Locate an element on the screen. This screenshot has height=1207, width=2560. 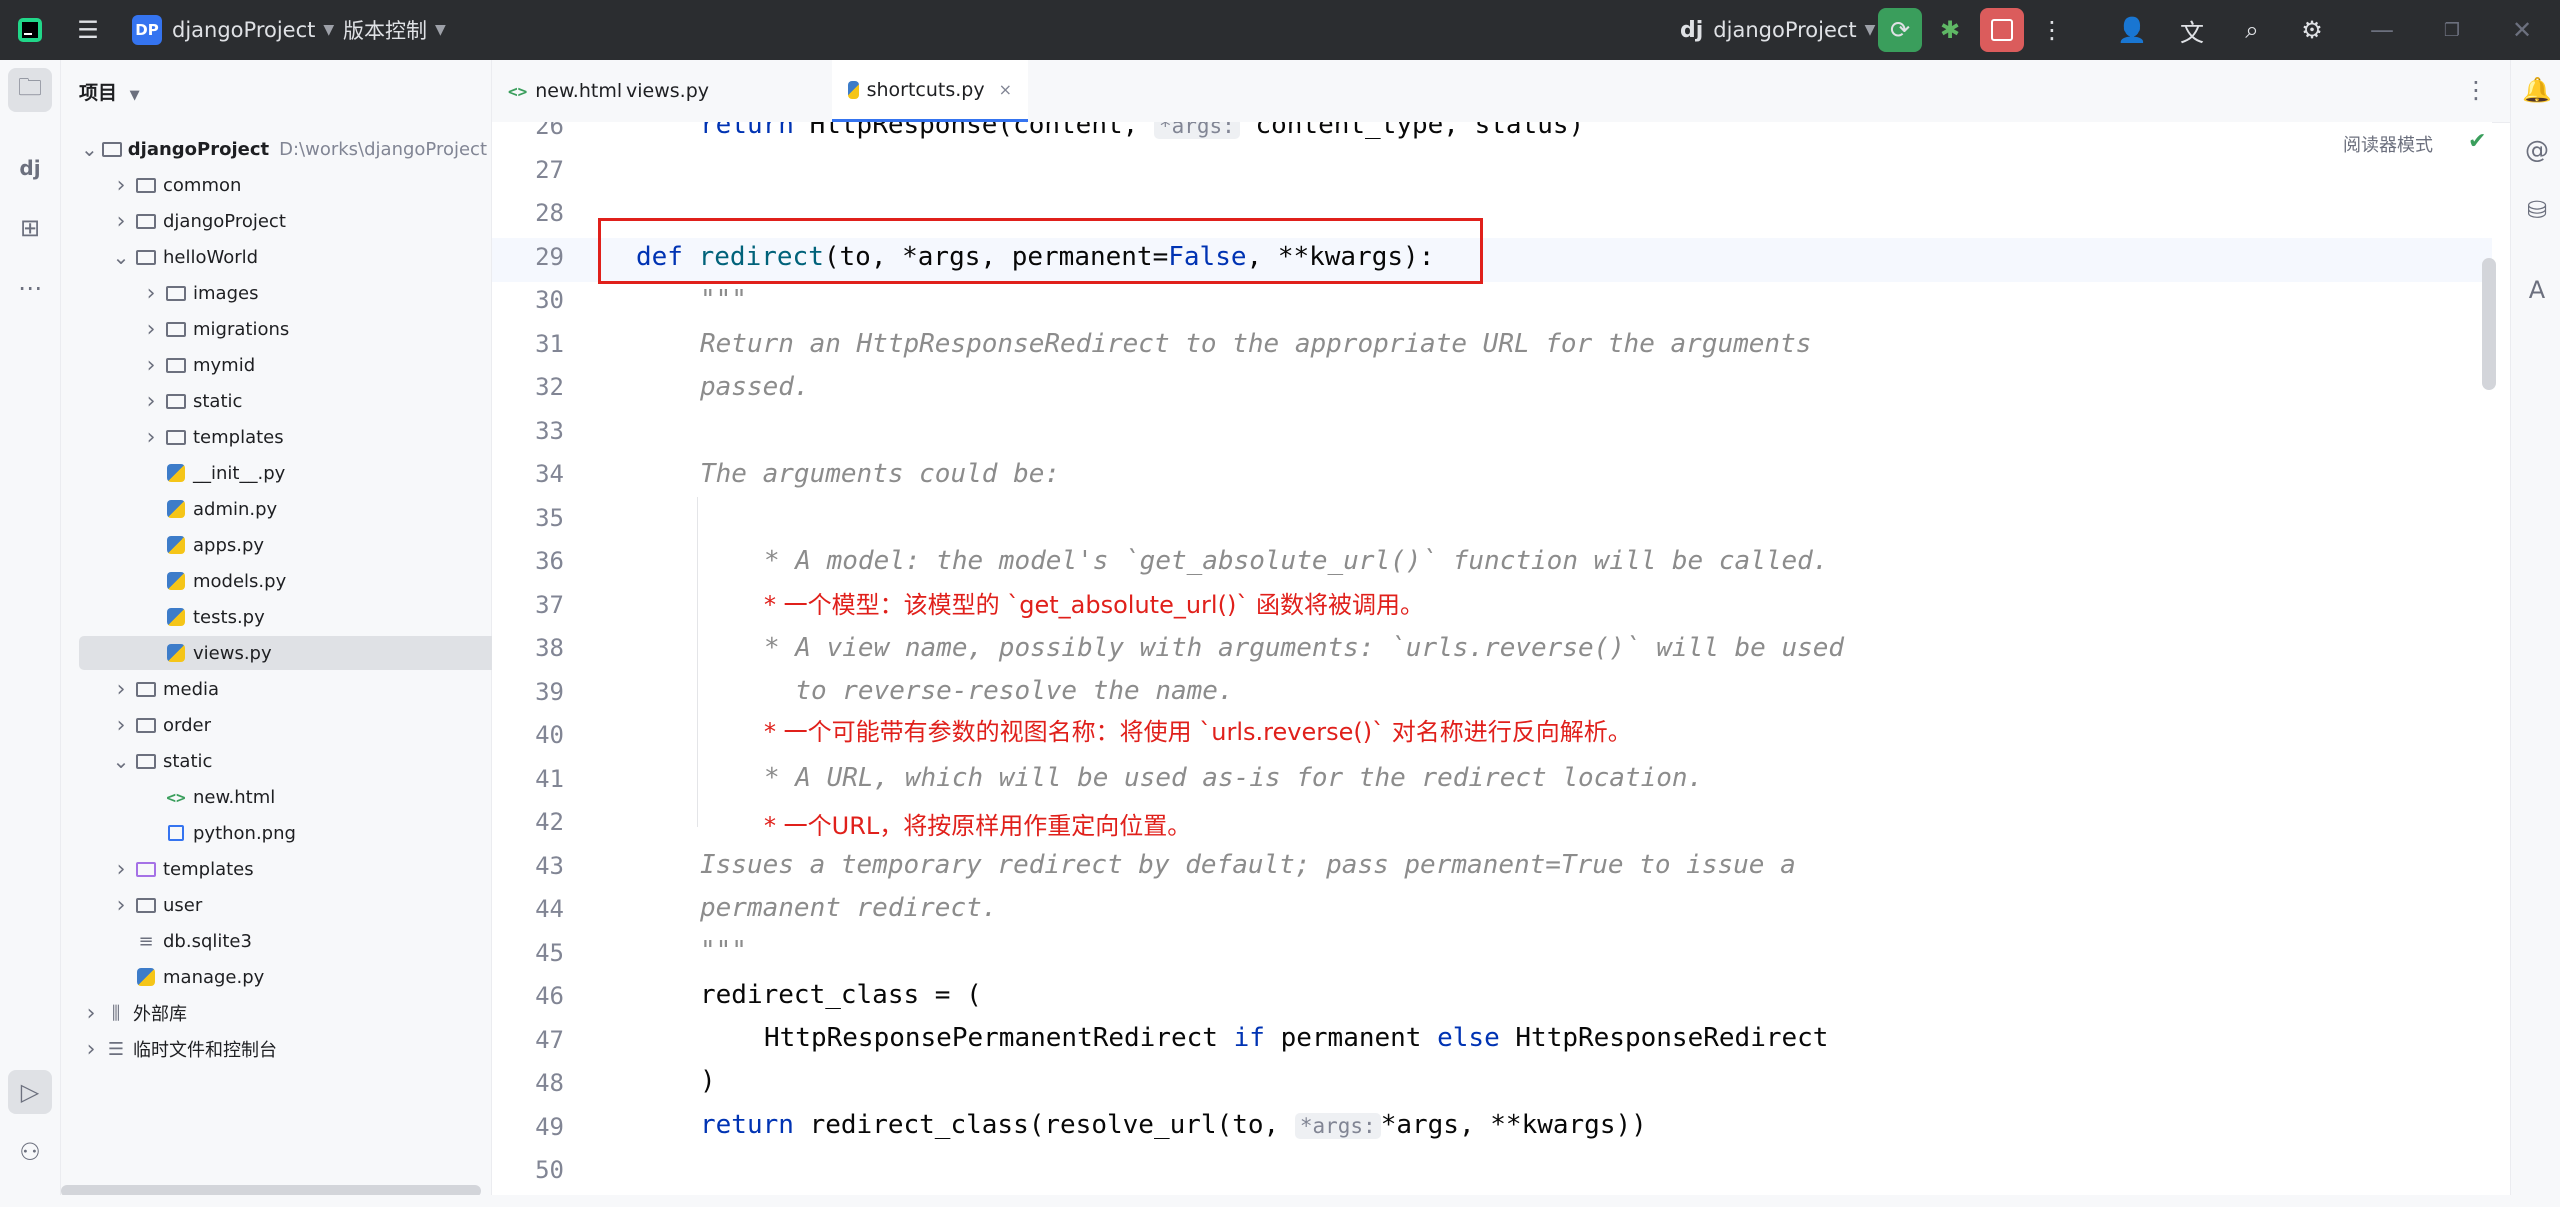
line-number: 27 is located at coordinates (528, 170).